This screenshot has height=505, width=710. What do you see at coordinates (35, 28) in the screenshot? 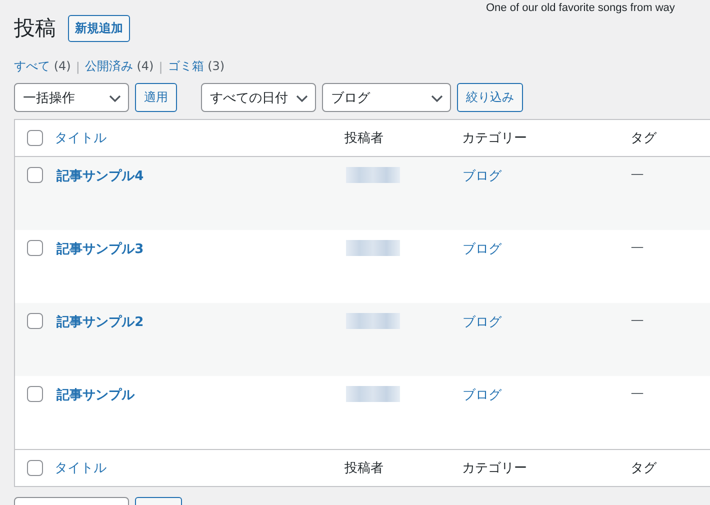
I see `page-title: 投稿` at bounding box center [35, 28].